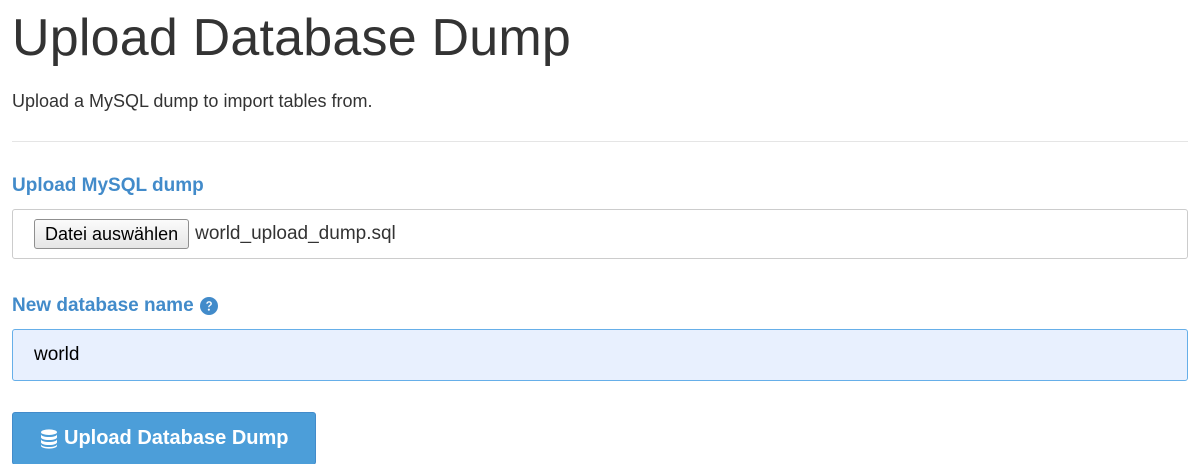 The width and height of the screenshot is (1200, 464). I want to click on database-icon, so click(49, 438).